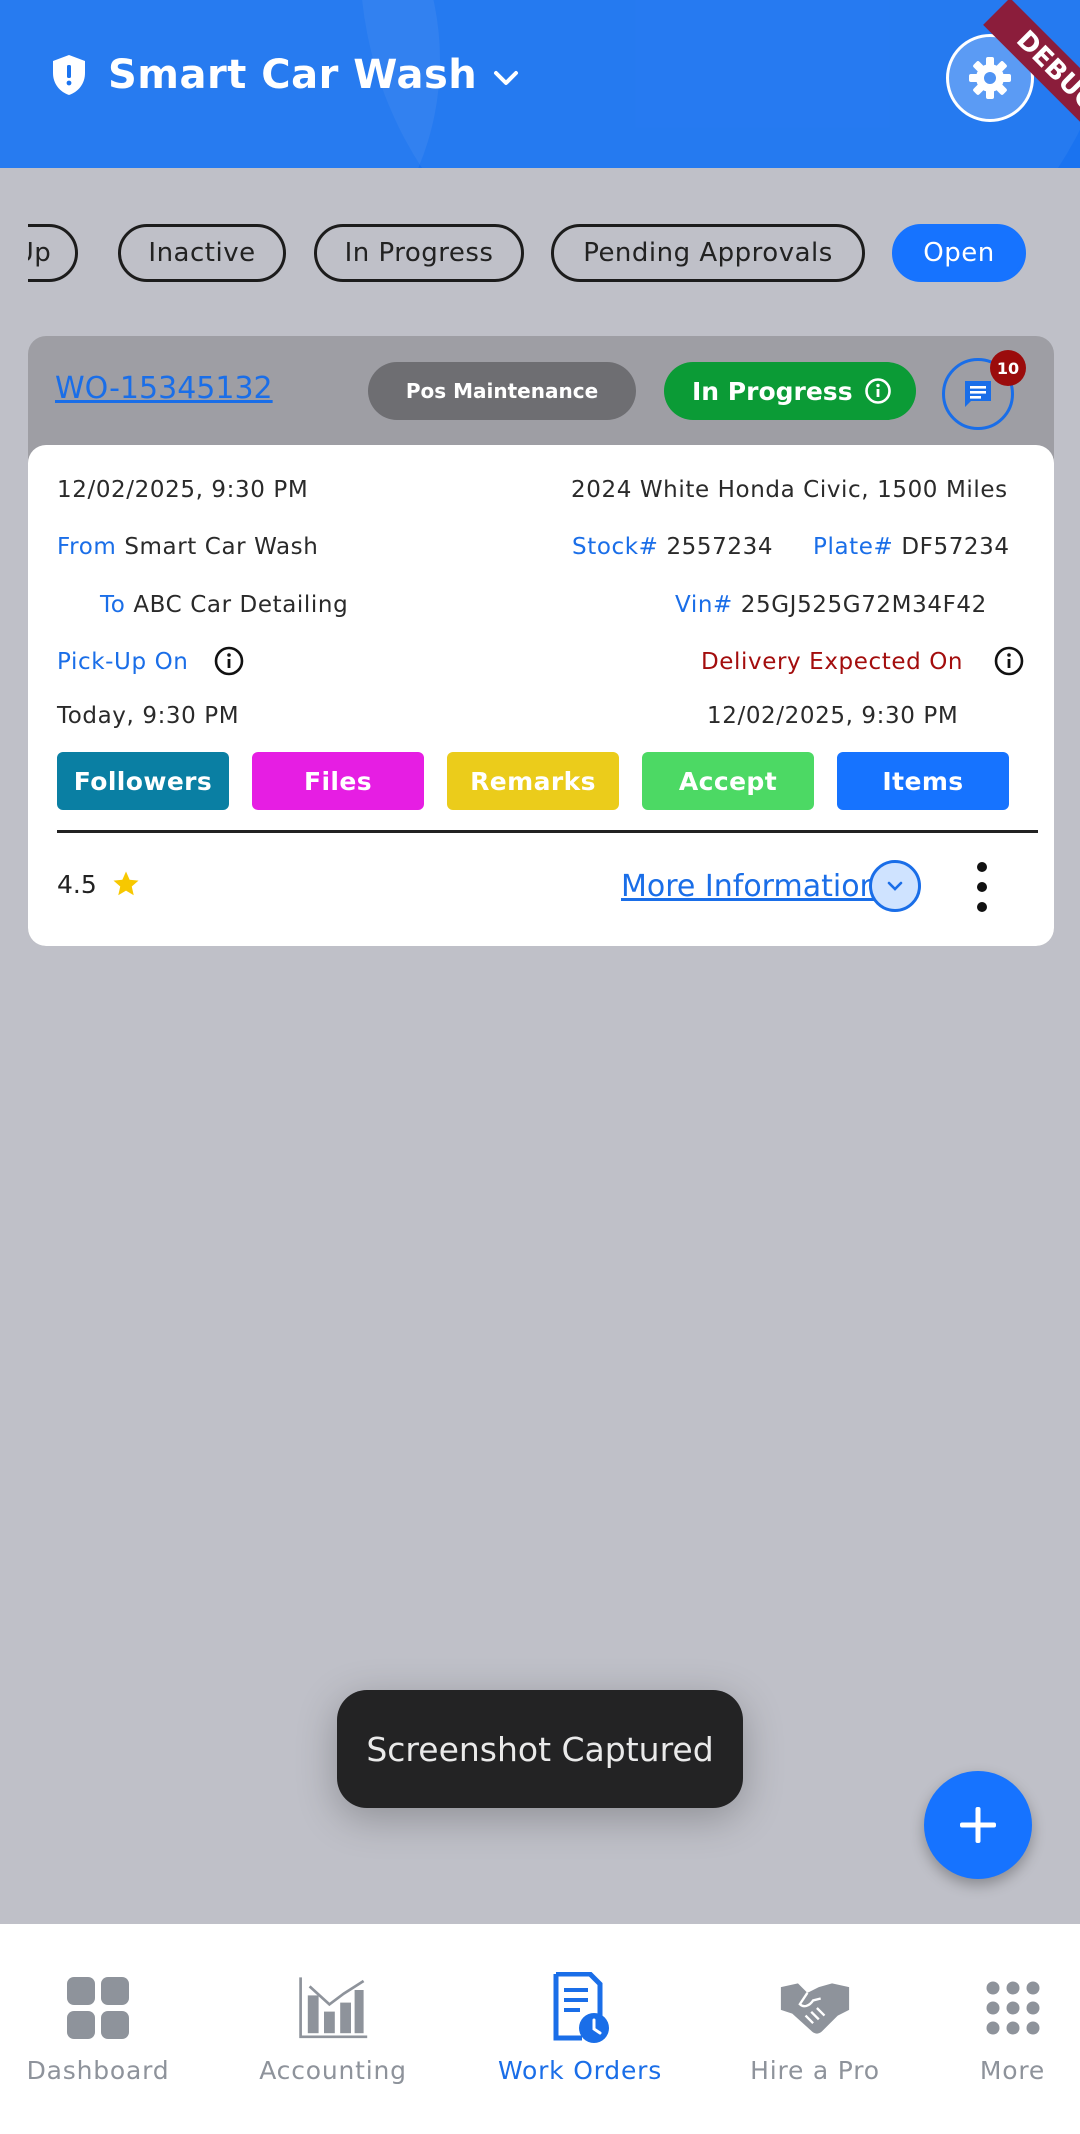 The height and width of the screenshot is (2134, 1080). What do you see at coordinates (853, 547) in the screenshot?
I see `plate-label: Plate#` at bounding box center [853, 547].